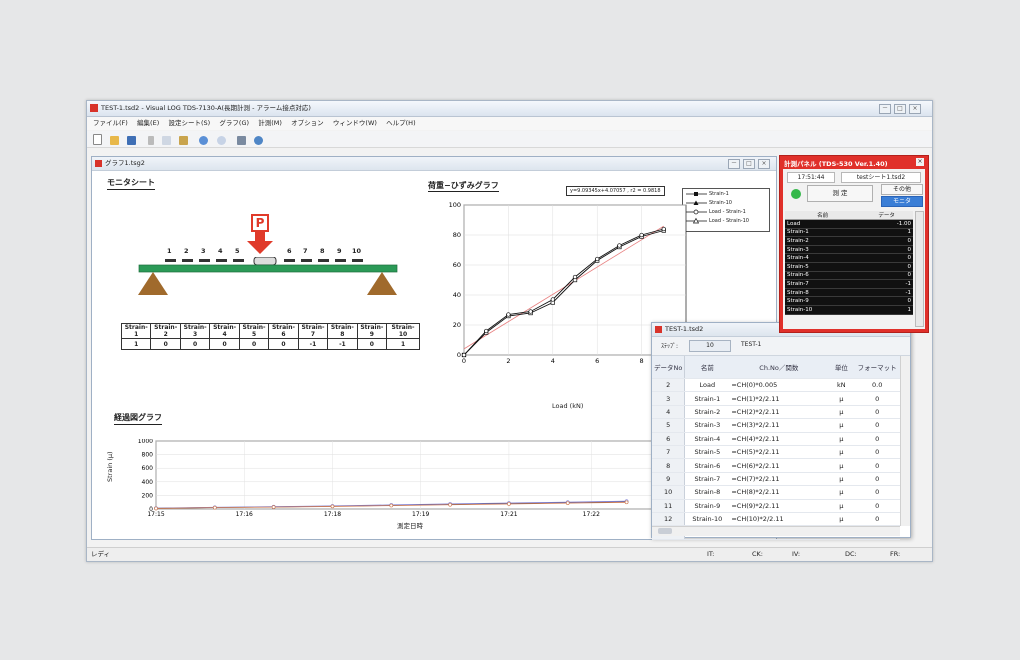 The width and height of the screenshot is (1020, 660). What do you see at coordinates (241, 140) in the screenshot?
I see `print-icon` at bounding box center [241, 140].